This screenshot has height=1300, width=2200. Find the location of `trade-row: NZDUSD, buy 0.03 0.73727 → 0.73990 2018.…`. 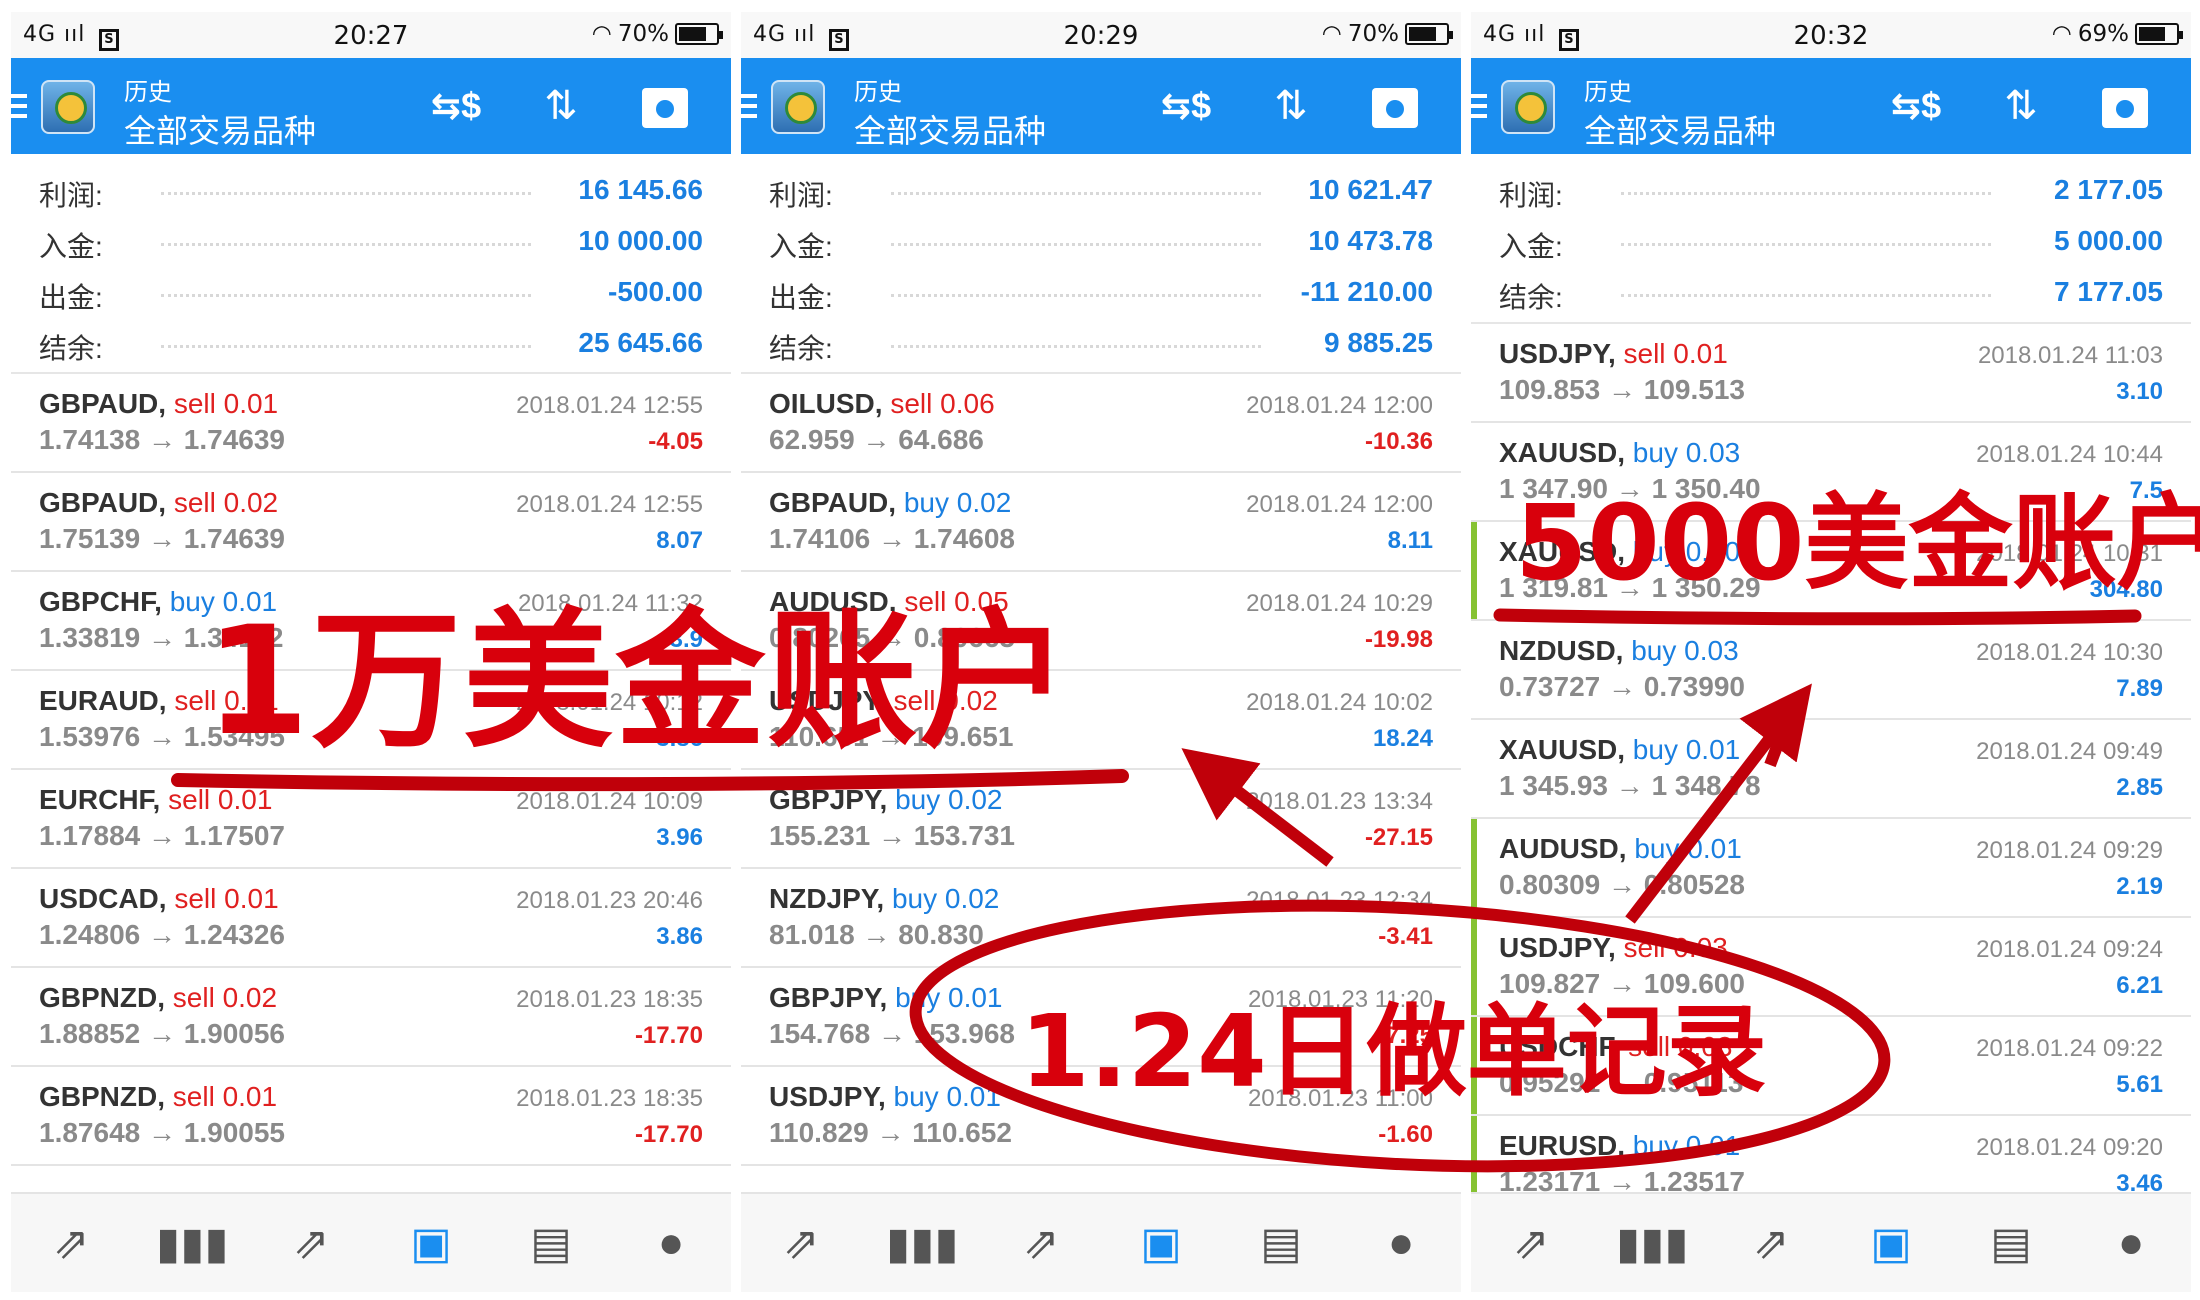

trade-row: NZDUSD, buy 0.03 0.73727 → 0.73990 2018.… is located at coordinates (1831, 670).